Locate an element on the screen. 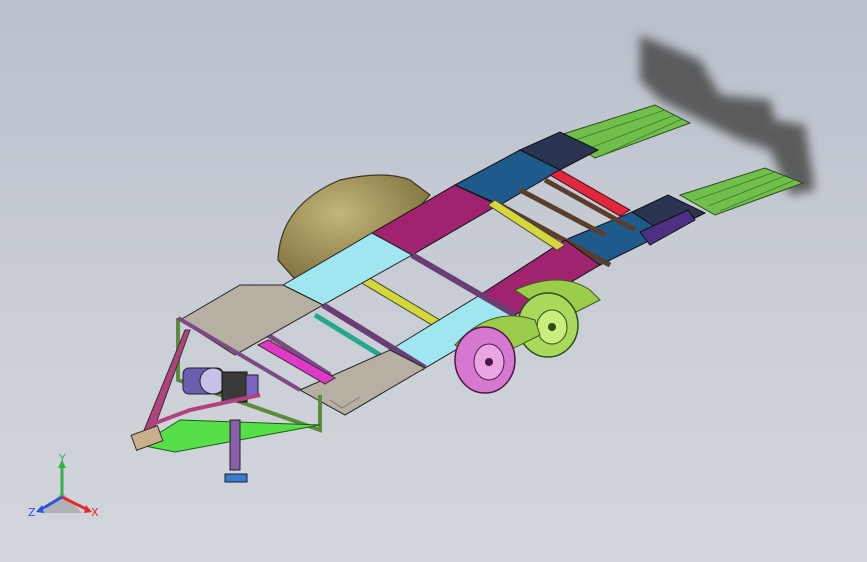  y-axis-label: Y is located at coordinates (62, 458).